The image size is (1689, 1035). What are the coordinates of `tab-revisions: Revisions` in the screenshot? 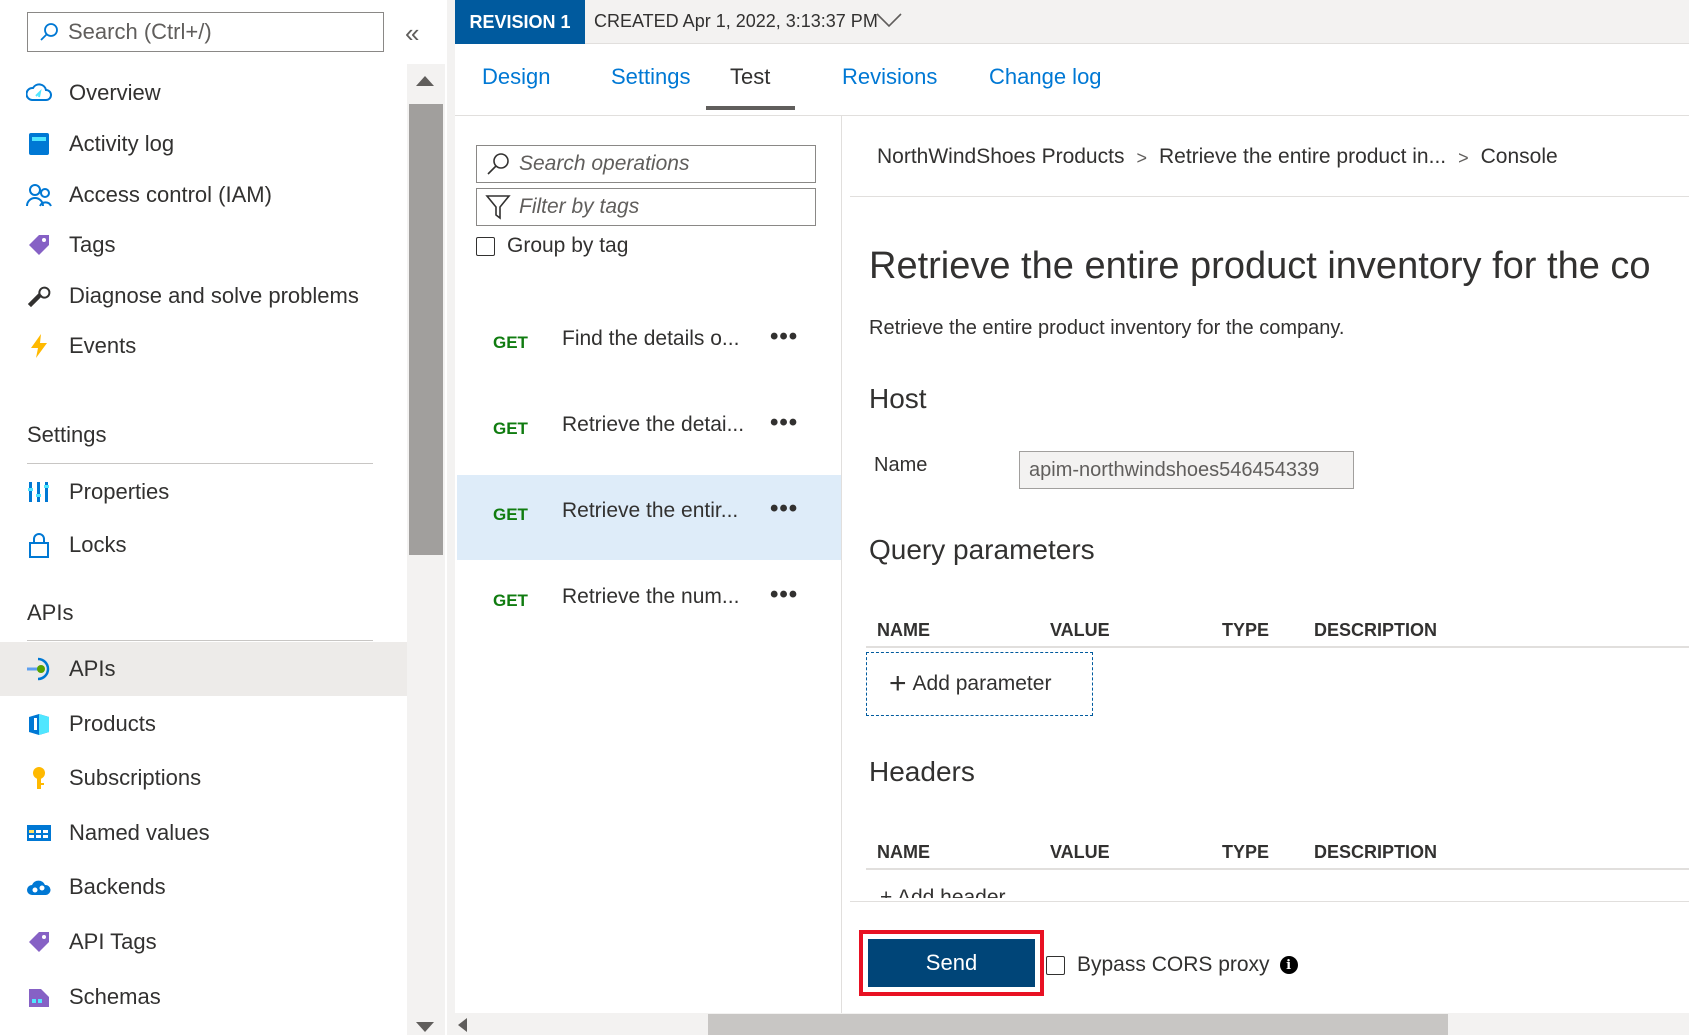 It's located at (889, 77).